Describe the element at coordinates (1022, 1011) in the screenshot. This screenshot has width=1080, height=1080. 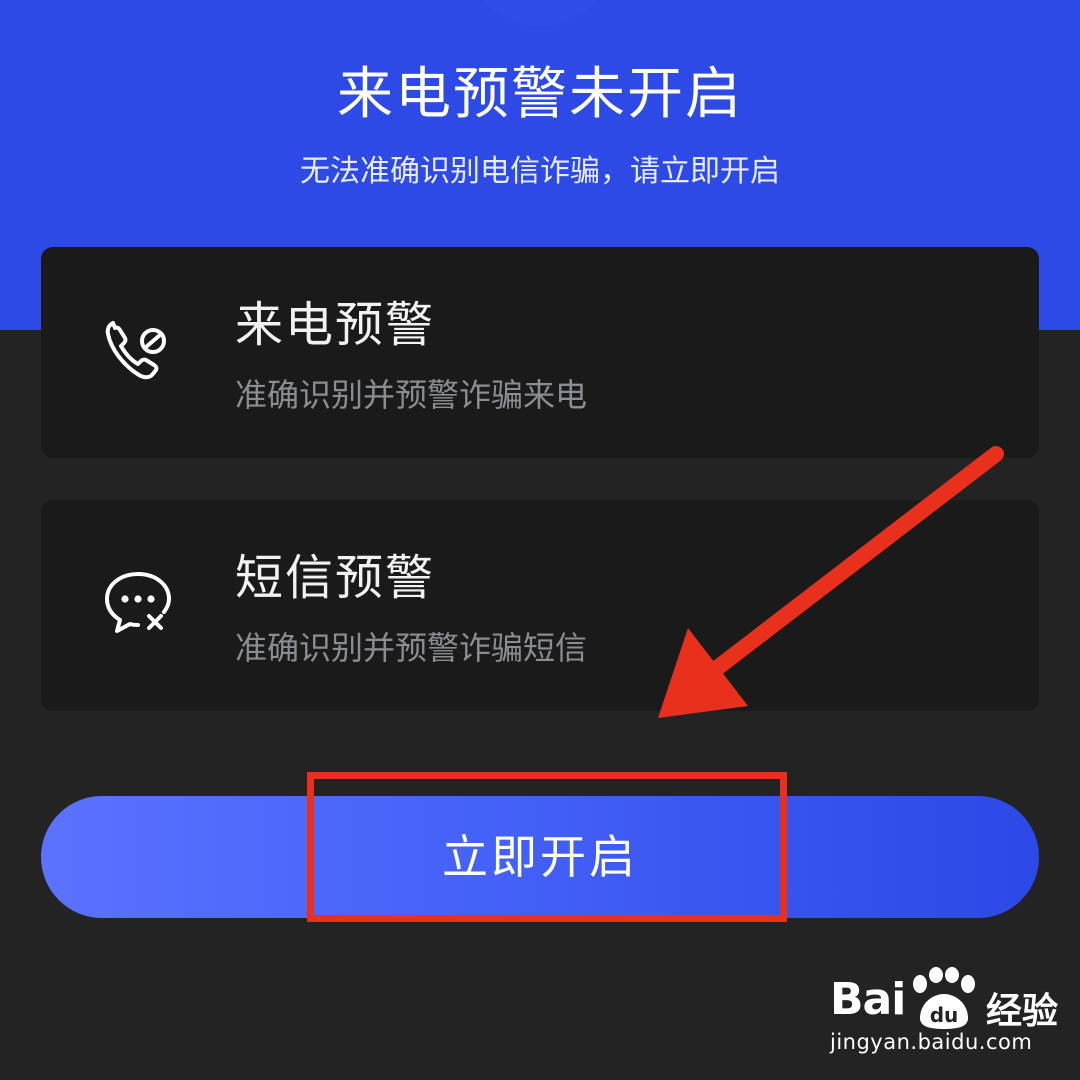
I see `watermark-product: 经验` at that location.